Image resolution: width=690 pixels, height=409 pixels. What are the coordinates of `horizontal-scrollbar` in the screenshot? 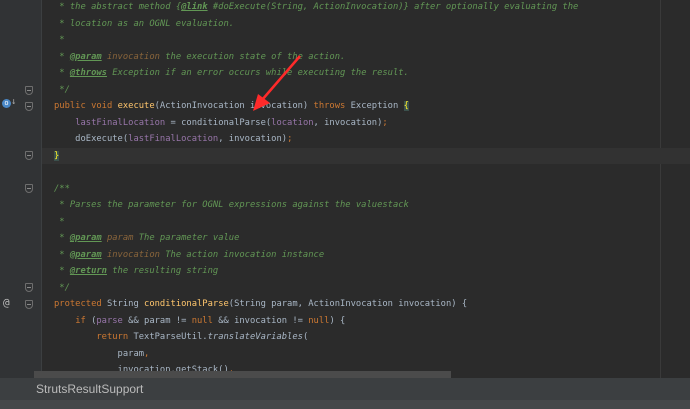 It's located at (242, 374).